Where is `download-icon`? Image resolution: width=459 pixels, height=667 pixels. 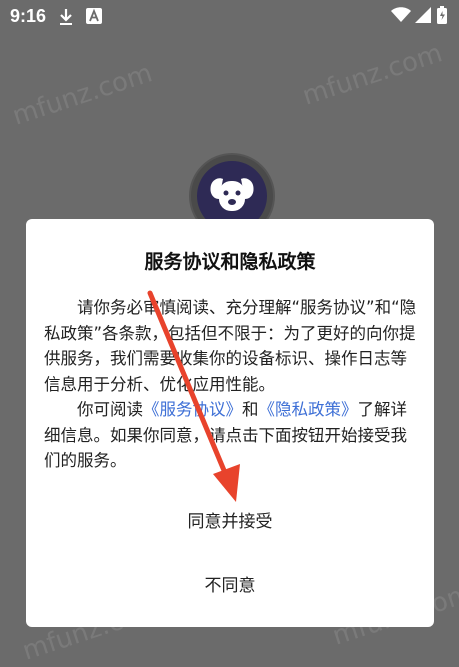 download-icon is located at coordinates (66, 19).